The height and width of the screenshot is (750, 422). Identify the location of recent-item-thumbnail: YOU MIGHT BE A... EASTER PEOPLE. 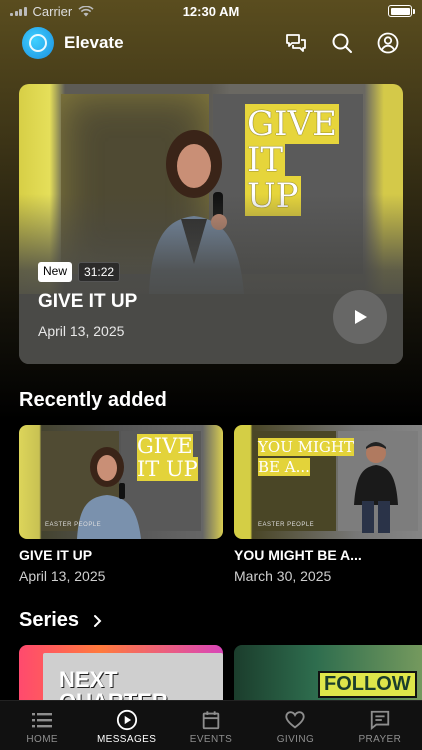
(328, 482).